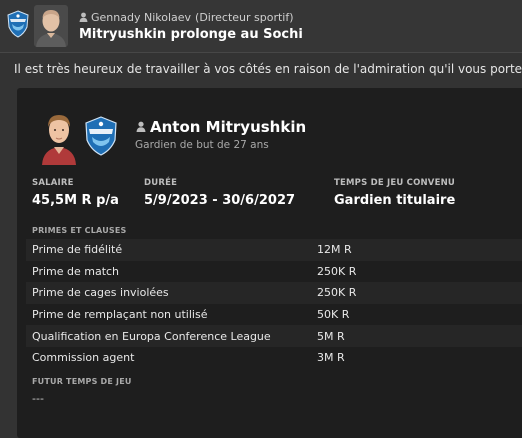 The height and width of the screenshot is (438, 522). Describe the element at coordinates (202, 145) in the screenshot. I see `player-description: Gardien de but de 27 ans` at that location.